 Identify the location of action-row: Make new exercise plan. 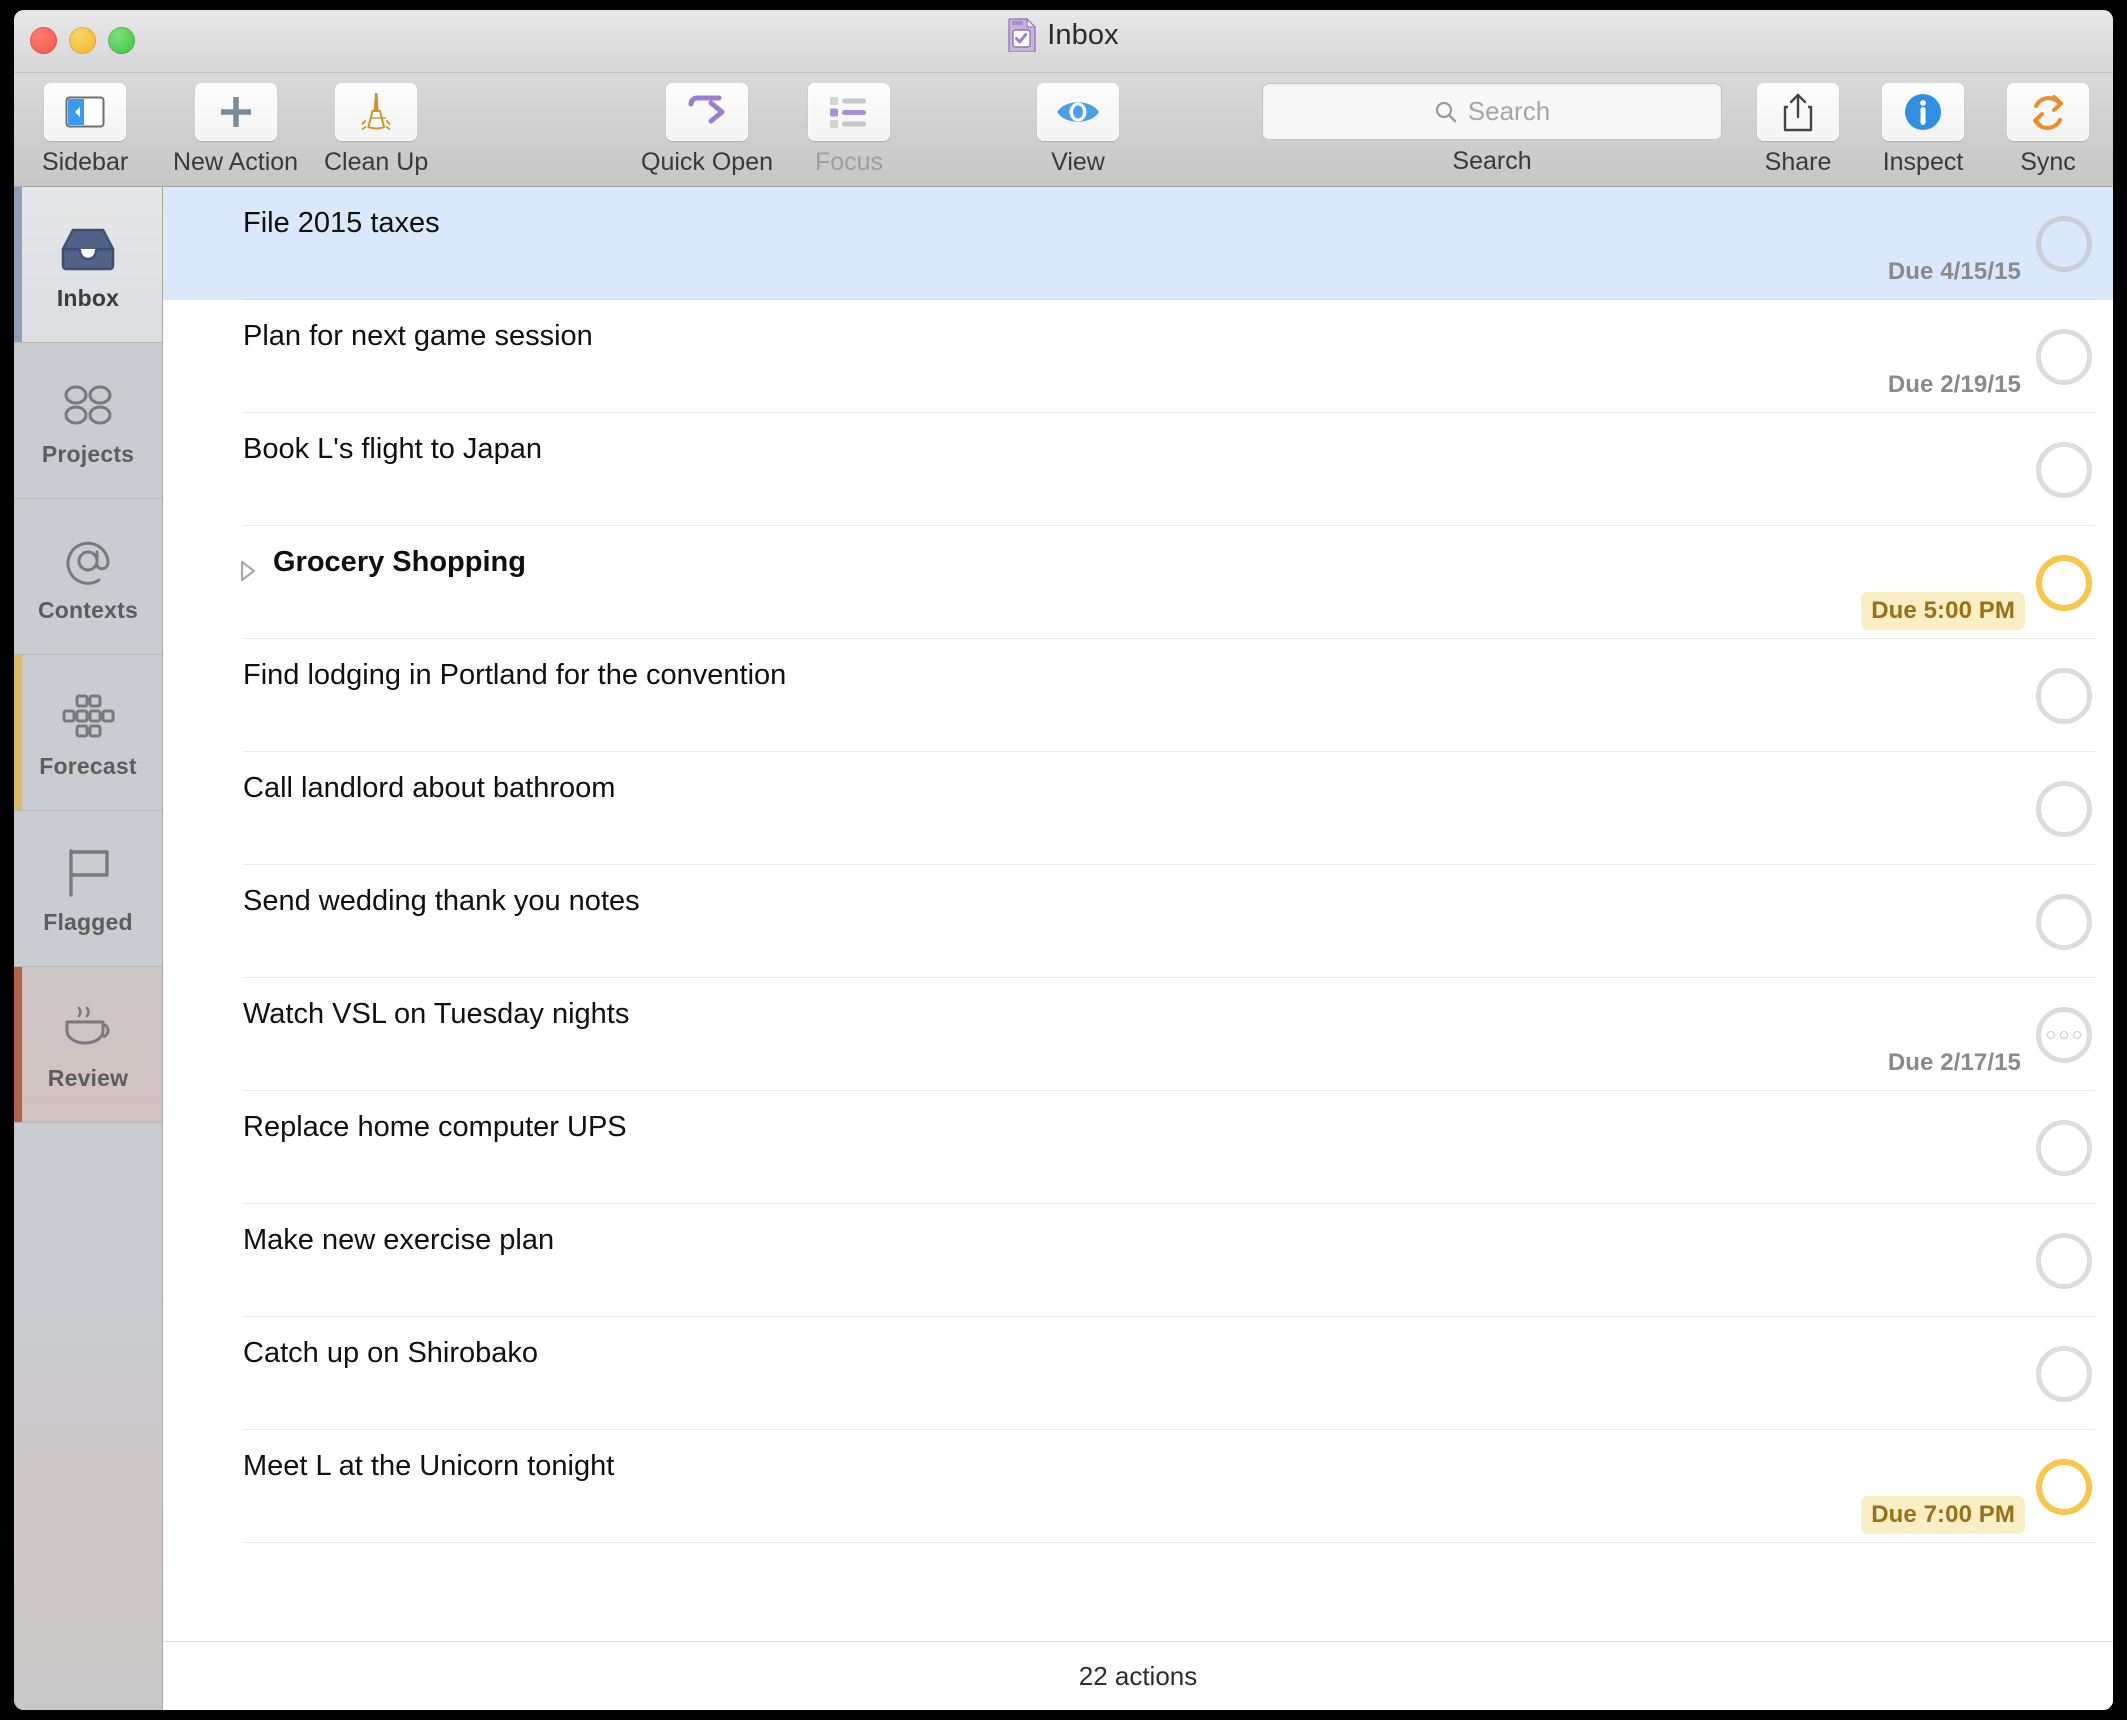
(1138, 1260).